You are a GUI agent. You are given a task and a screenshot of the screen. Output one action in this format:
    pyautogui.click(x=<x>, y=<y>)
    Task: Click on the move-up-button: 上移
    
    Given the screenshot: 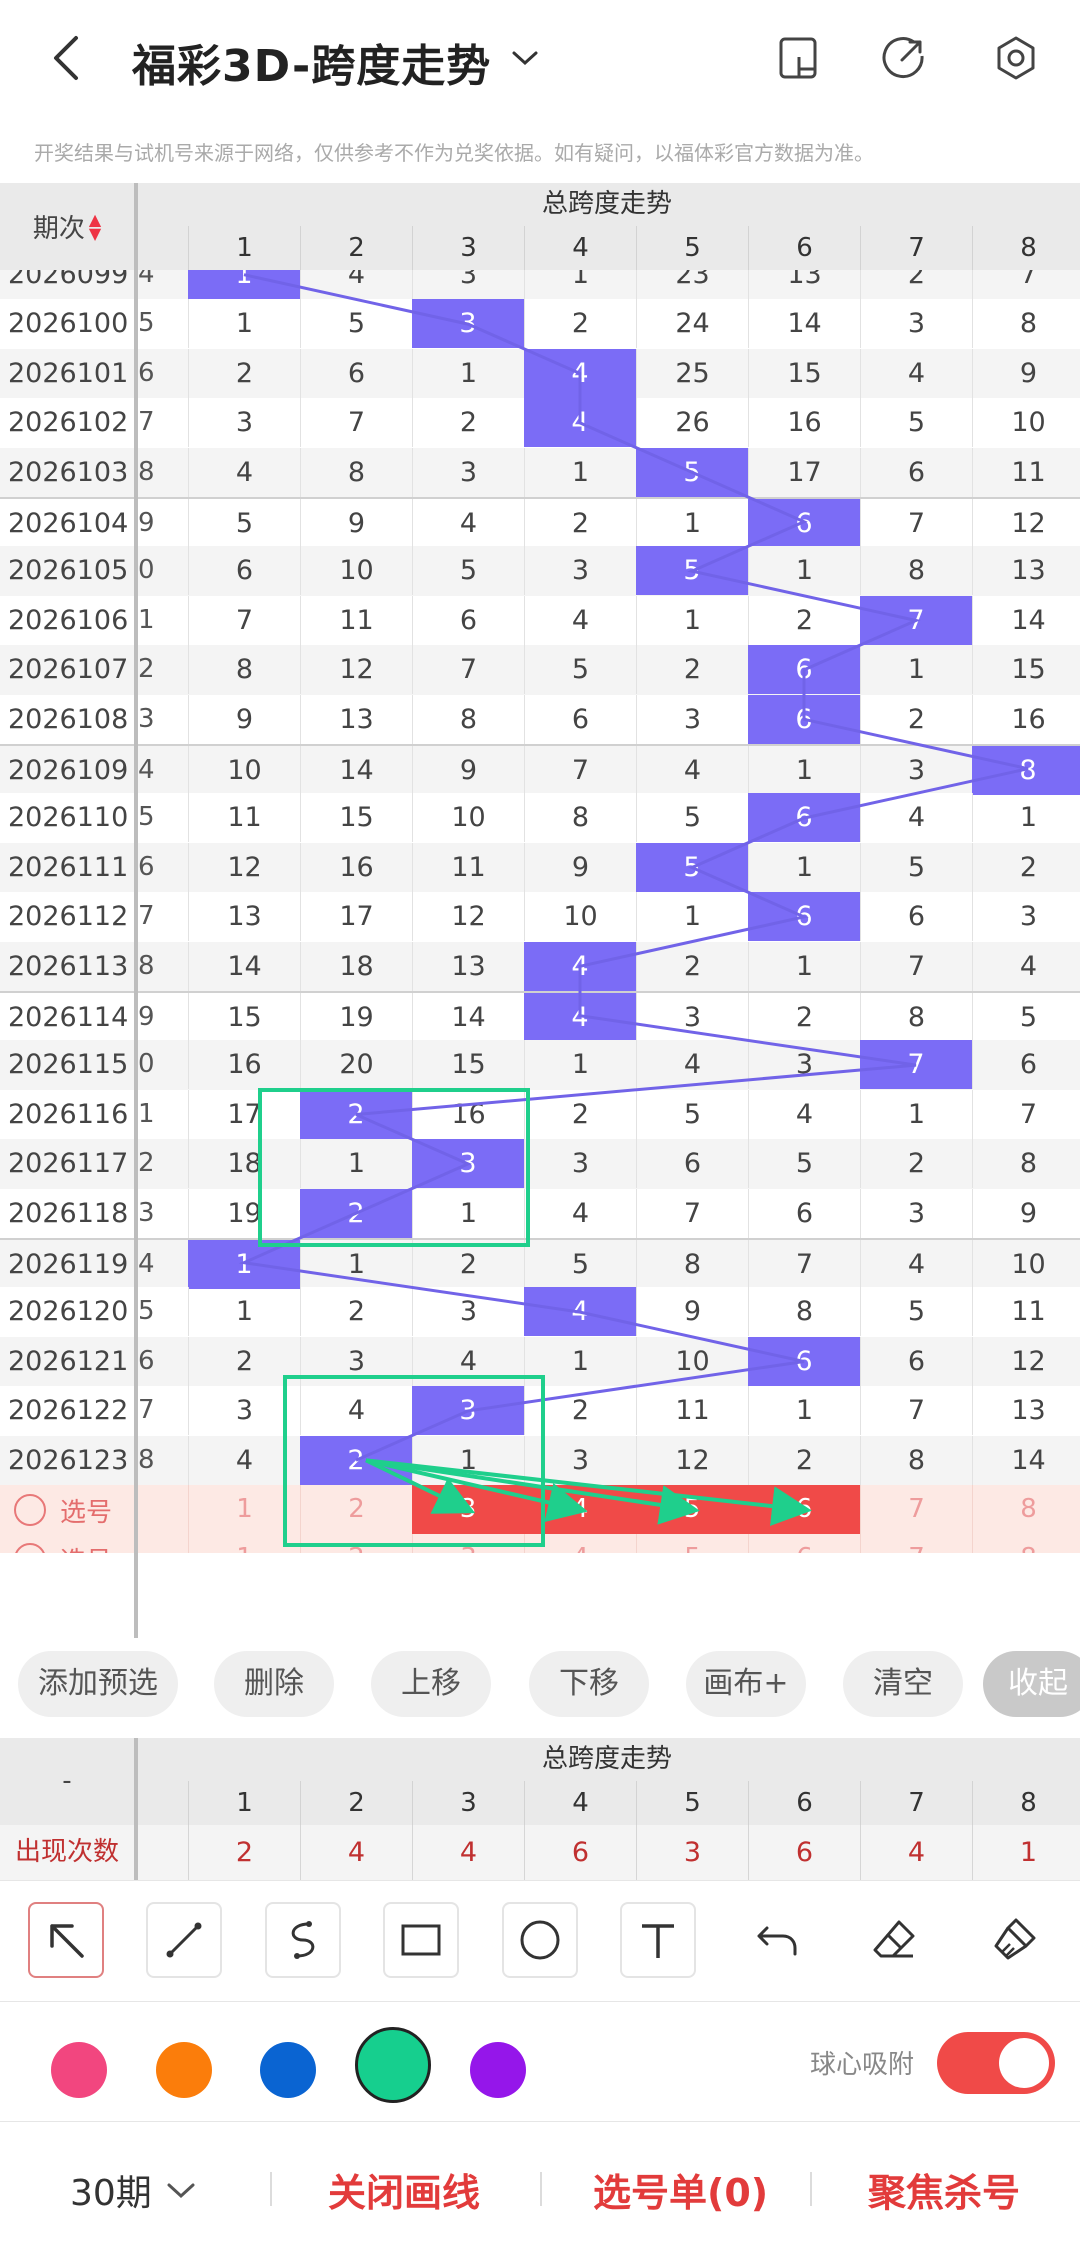 What is the action you would take?
    pyautogui.click(x=431, y=1684)
    